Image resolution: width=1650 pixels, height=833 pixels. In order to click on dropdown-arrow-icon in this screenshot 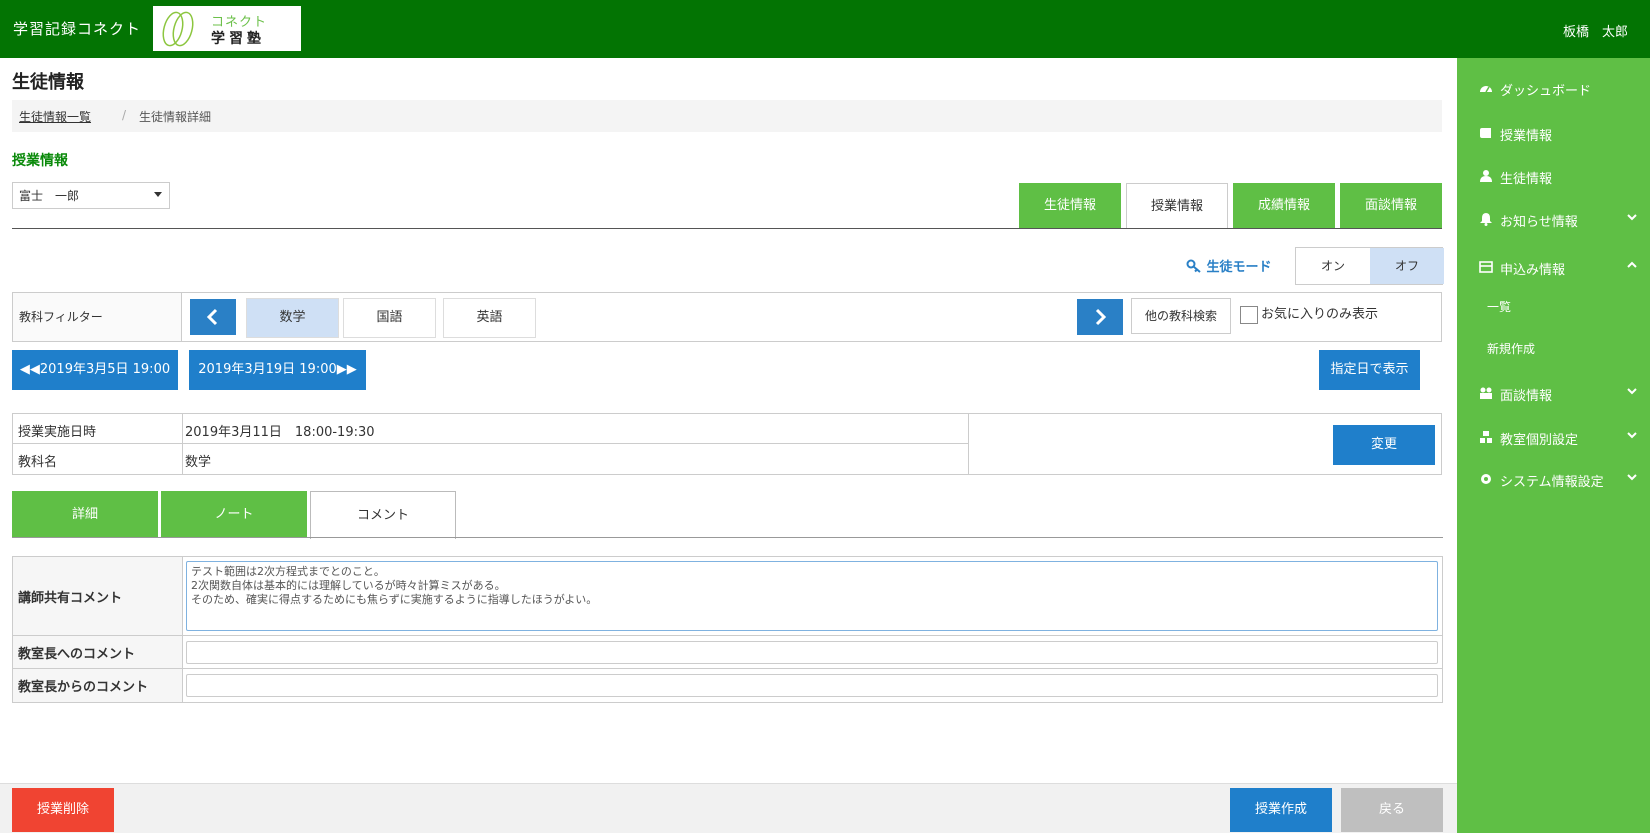, I will do `click(158, 194)`.